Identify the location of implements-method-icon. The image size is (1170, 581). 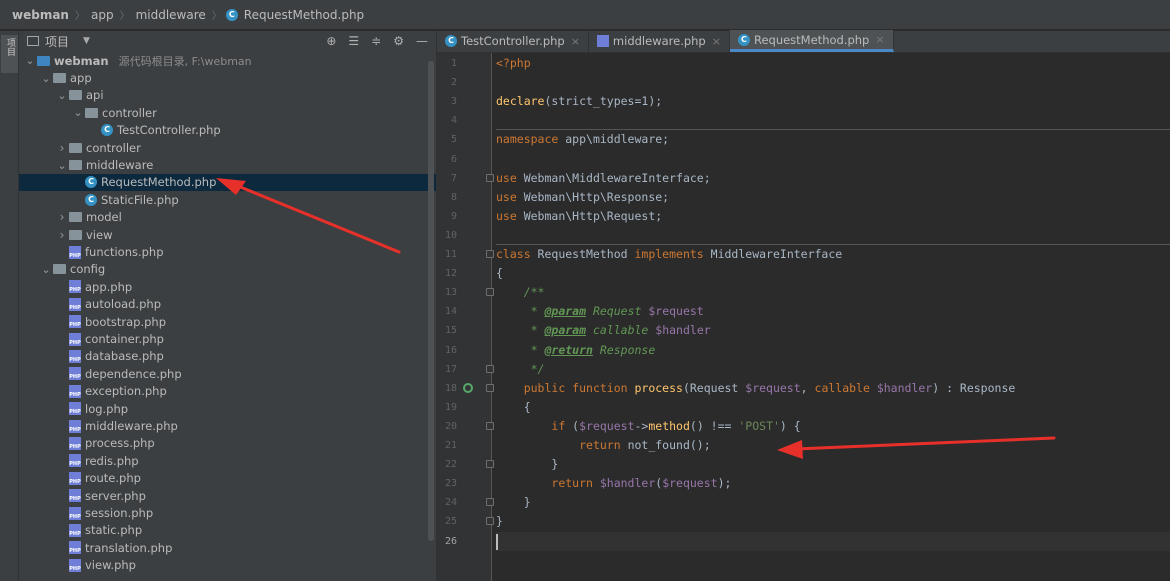
(468, 387).